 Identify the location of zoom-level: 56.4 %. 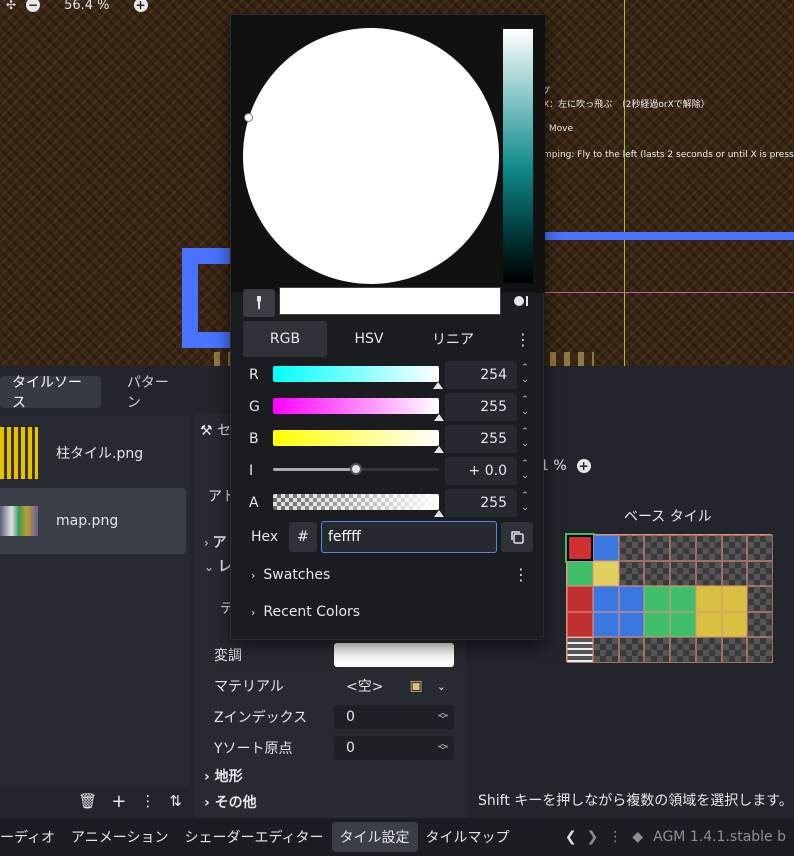
(86, 6).